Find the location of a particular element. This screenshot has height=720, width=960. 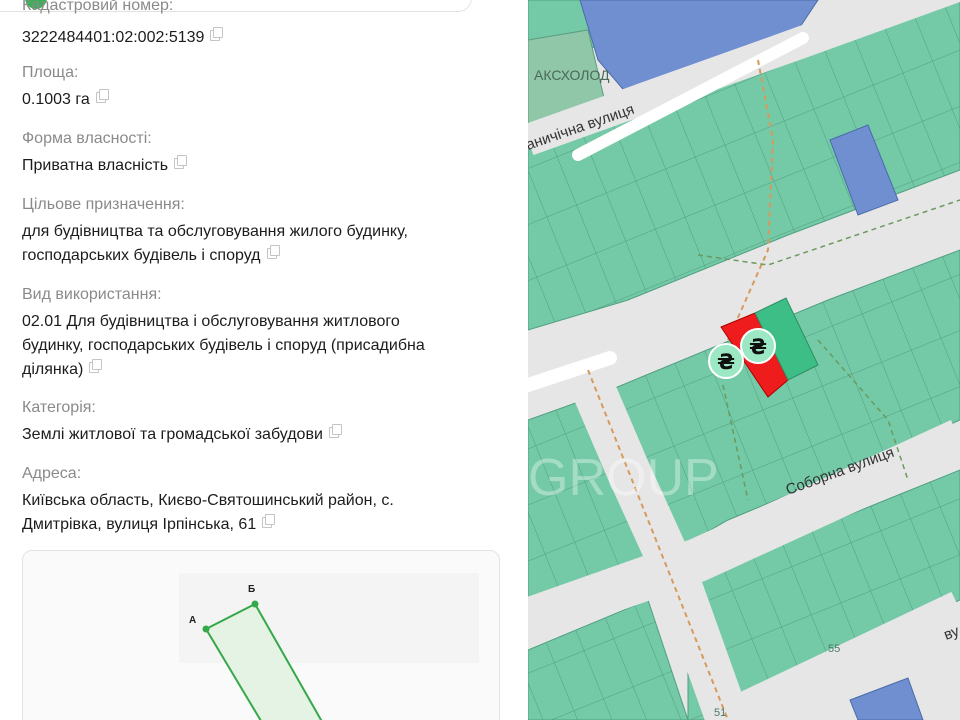

scheme-drawing: А Б is located at coordinates (256, 652).